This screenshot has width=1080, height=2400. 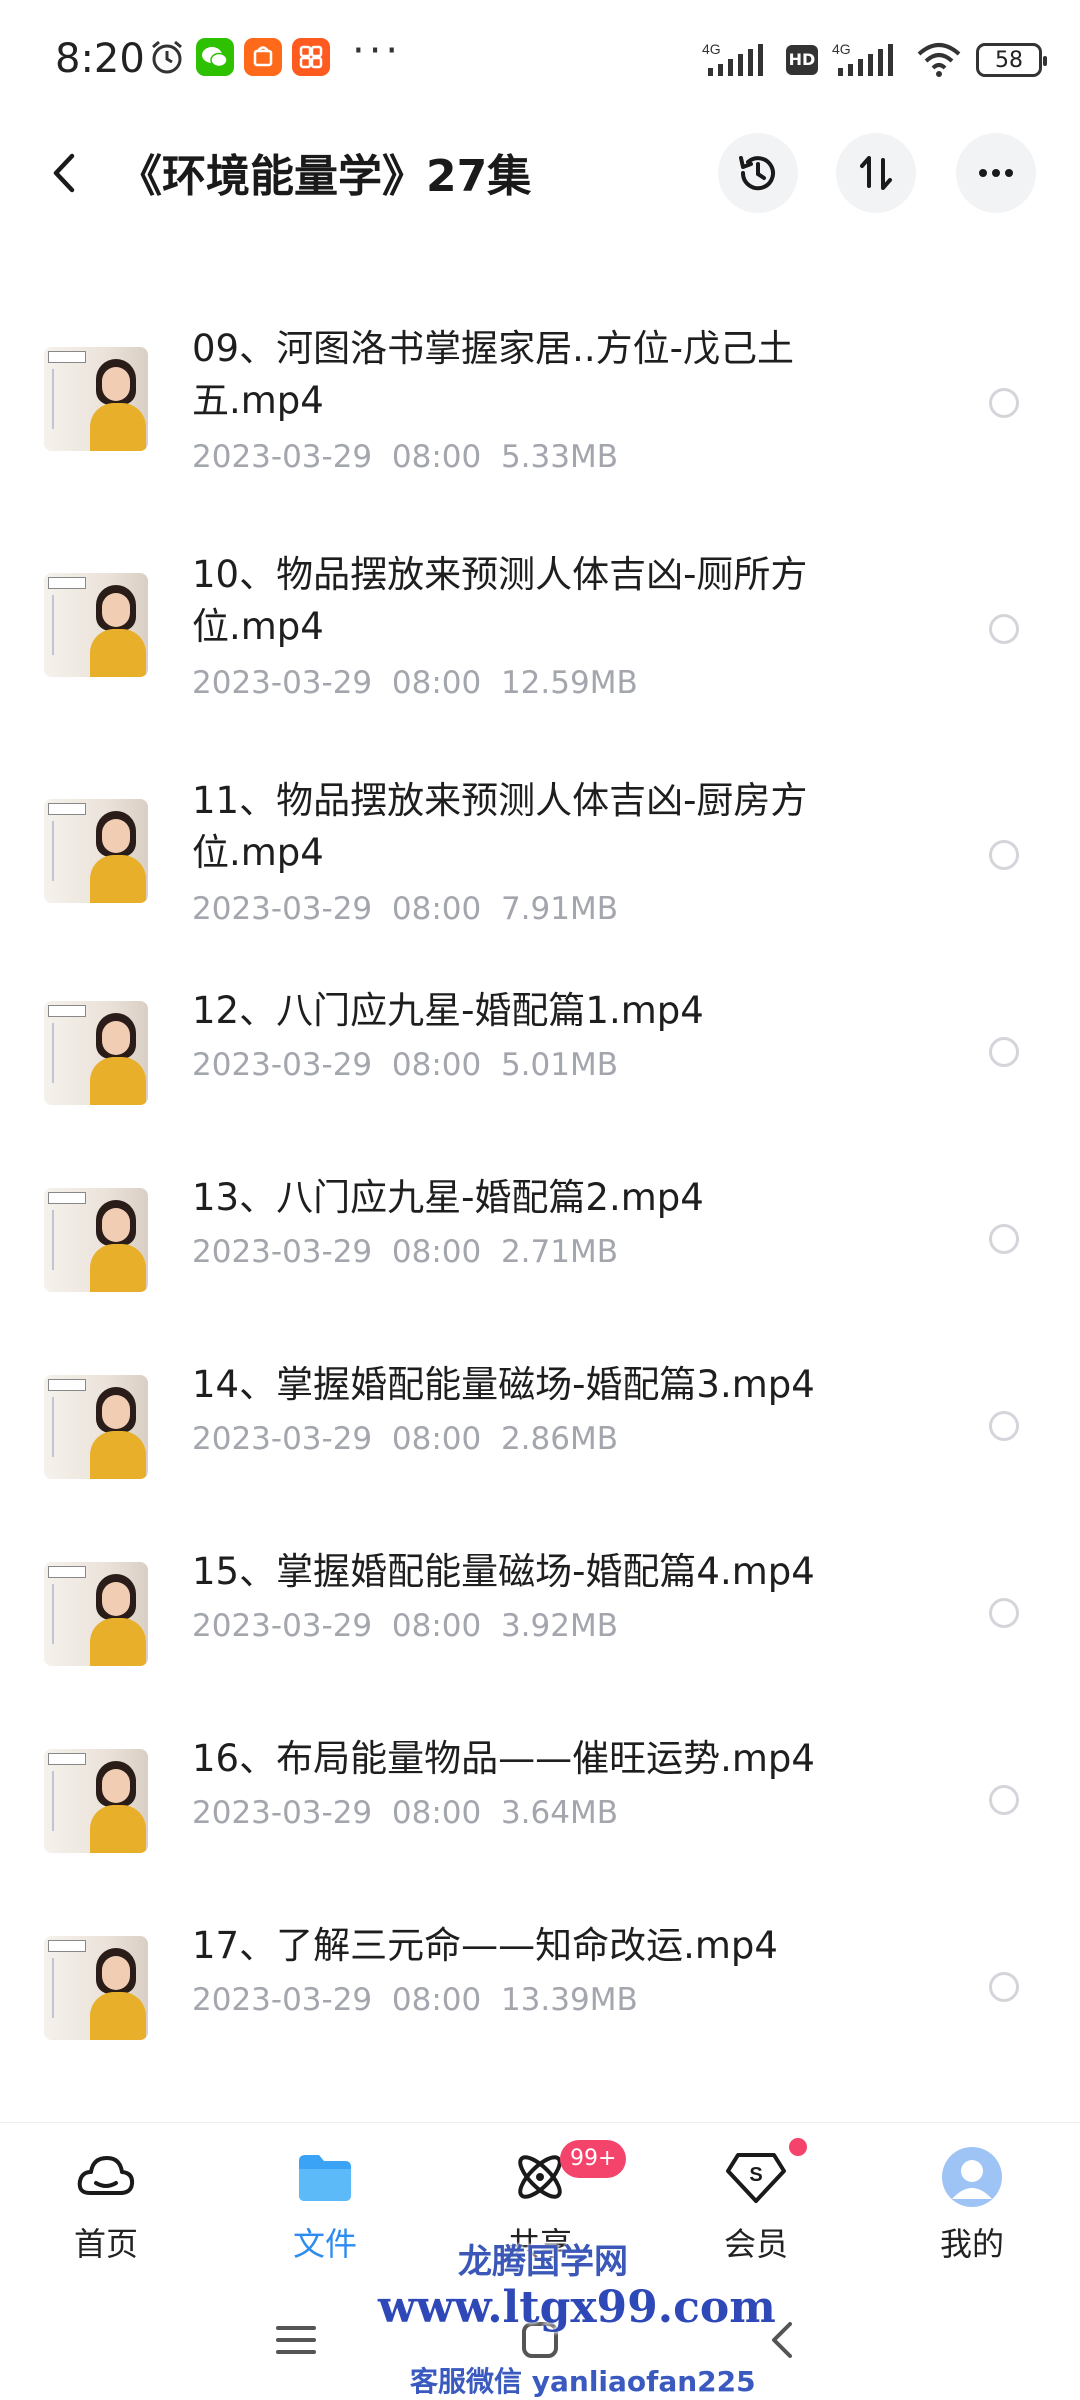 What do you see at coordinates (485, 1945) in the screenshot?
I see `file-name: 17、了解三元命——知命改运.mp4` at bounding box center [485, 1945].